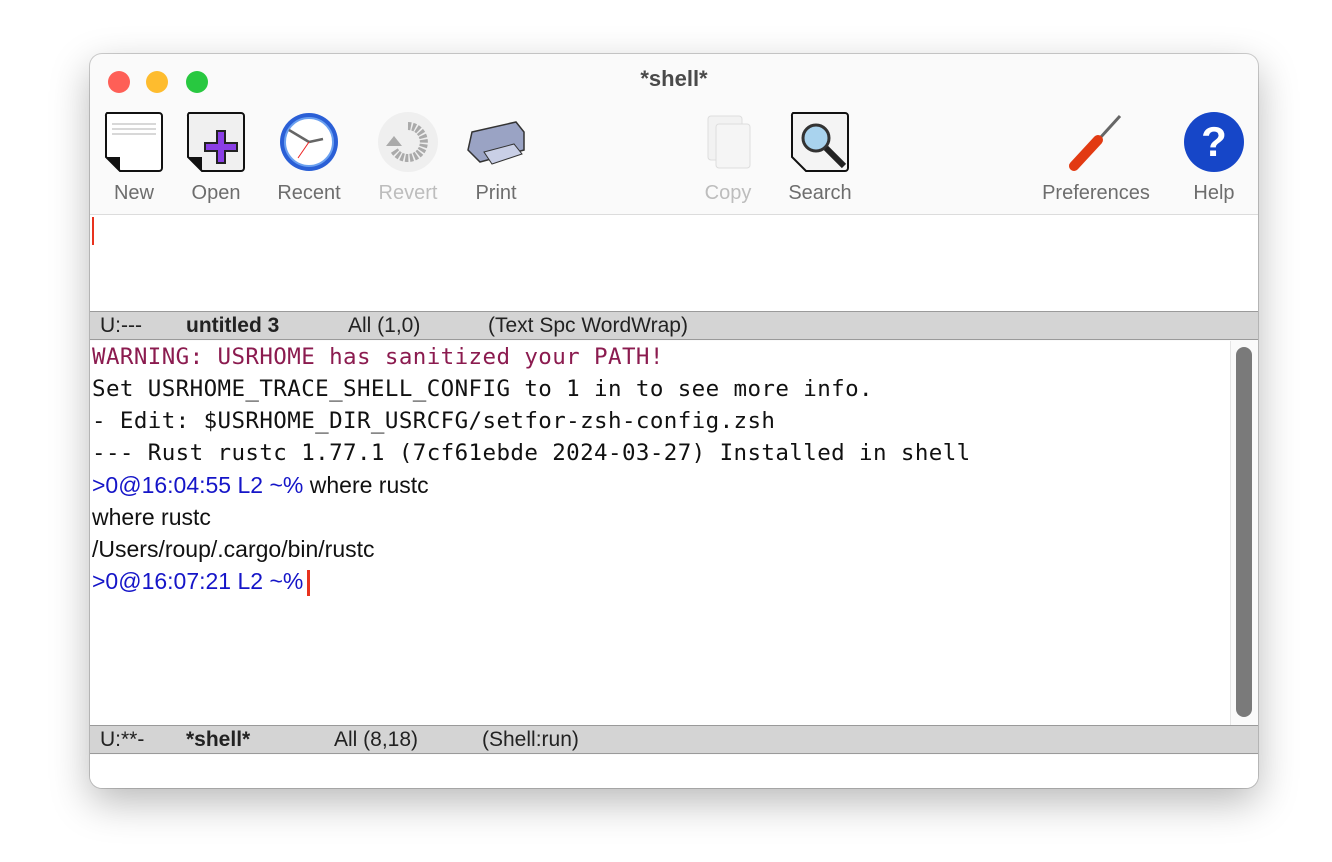  What do you see at coordinates (496, 143) in the screenshot?
I see `printer-icon` at bounding box center [496, 143].